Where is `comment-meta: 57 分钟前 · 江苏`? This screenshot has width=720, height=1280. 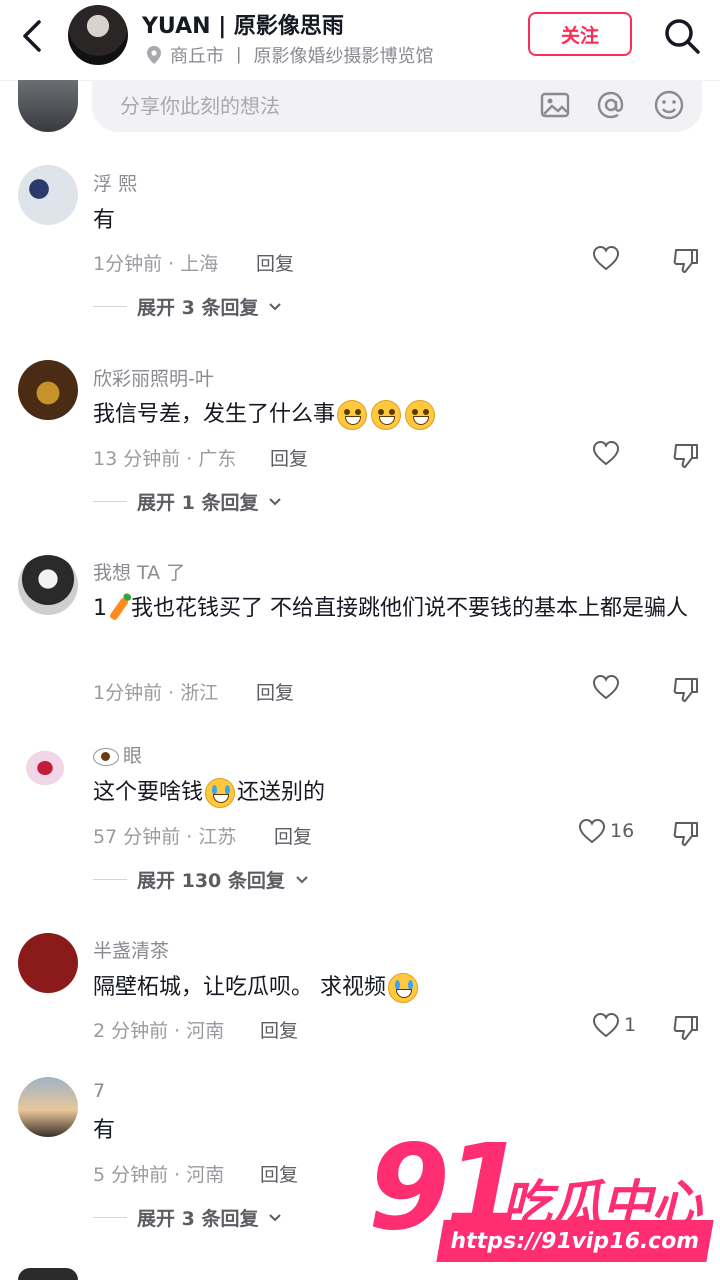
comment-meta: 57 分钟前 · 江苏 is located at coordinates (165, 837).